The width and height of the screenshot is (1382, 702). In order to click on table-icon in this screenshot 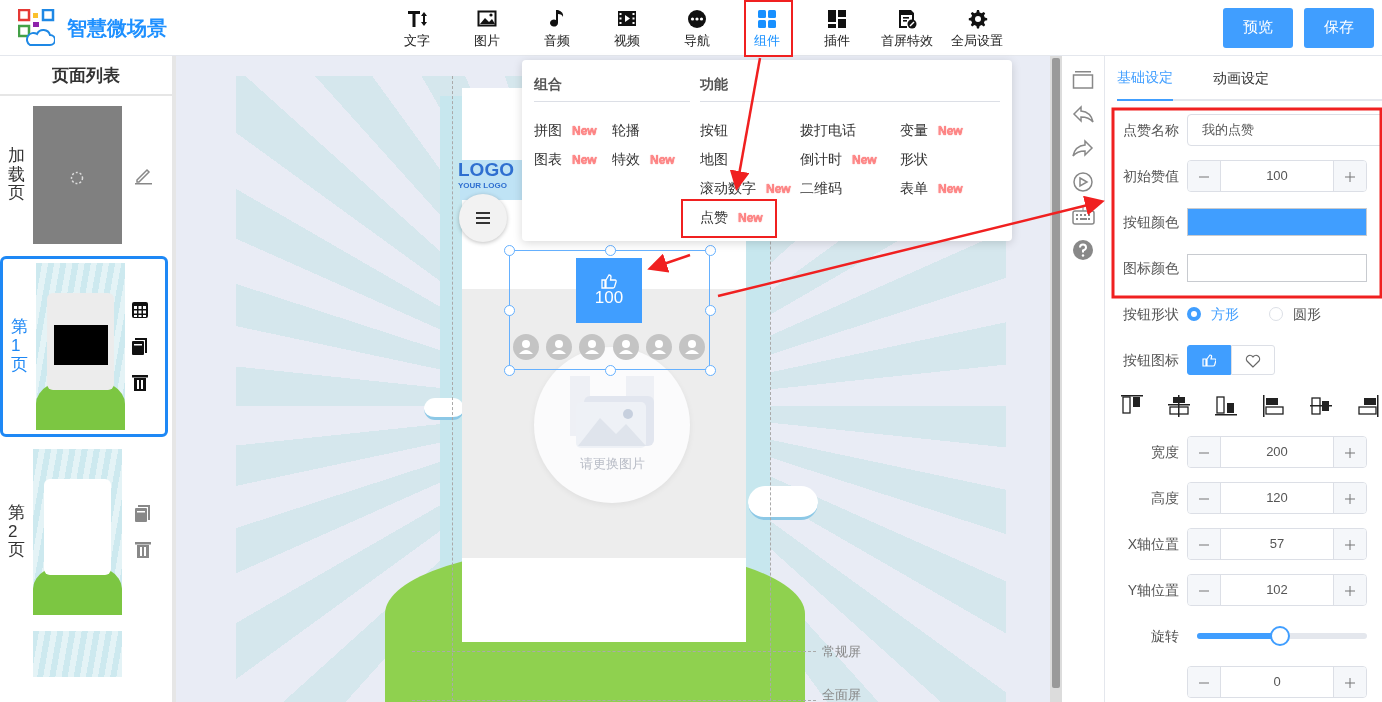, I will do `click(140, 310)`.